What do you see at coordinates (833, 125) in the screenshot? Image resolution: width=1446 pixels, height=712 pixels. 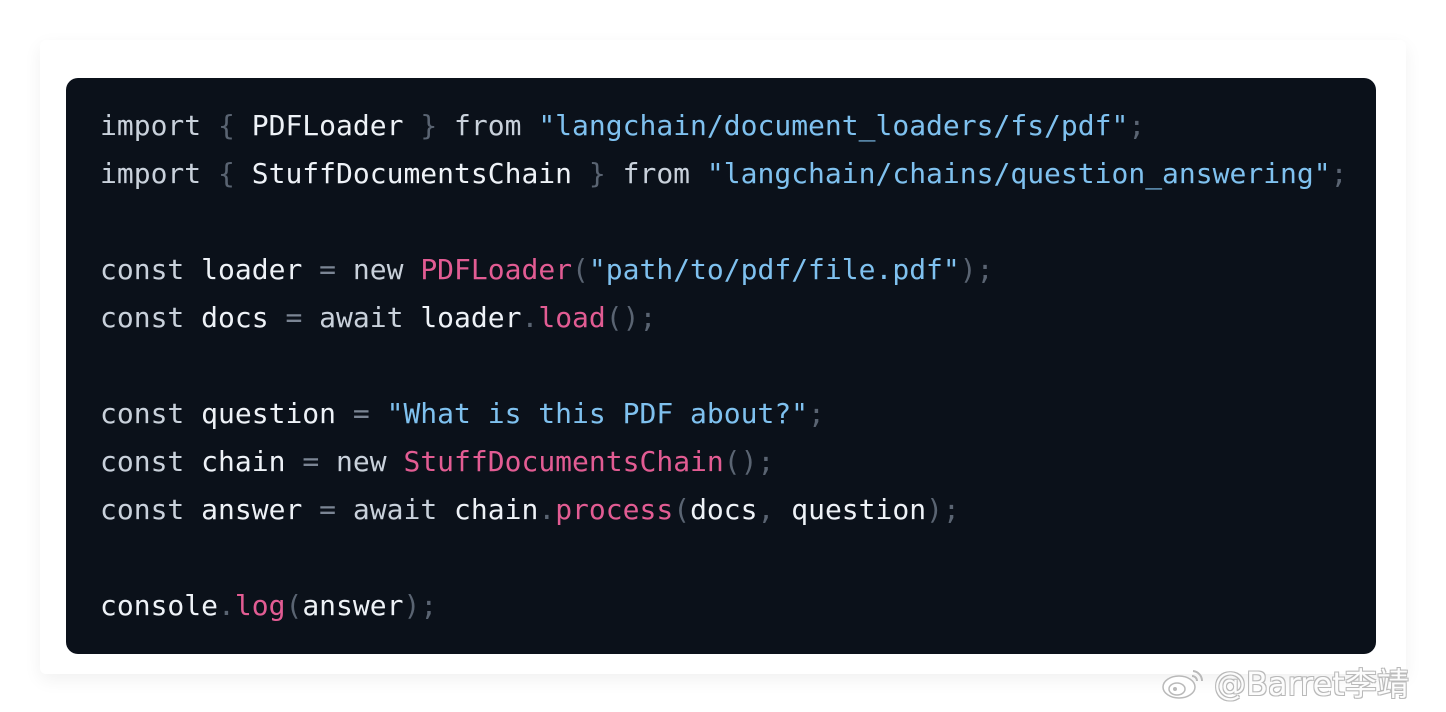 I see `string-token: "langchain/document_loaders/fs/pdf"` at bounding box center [833, 125].